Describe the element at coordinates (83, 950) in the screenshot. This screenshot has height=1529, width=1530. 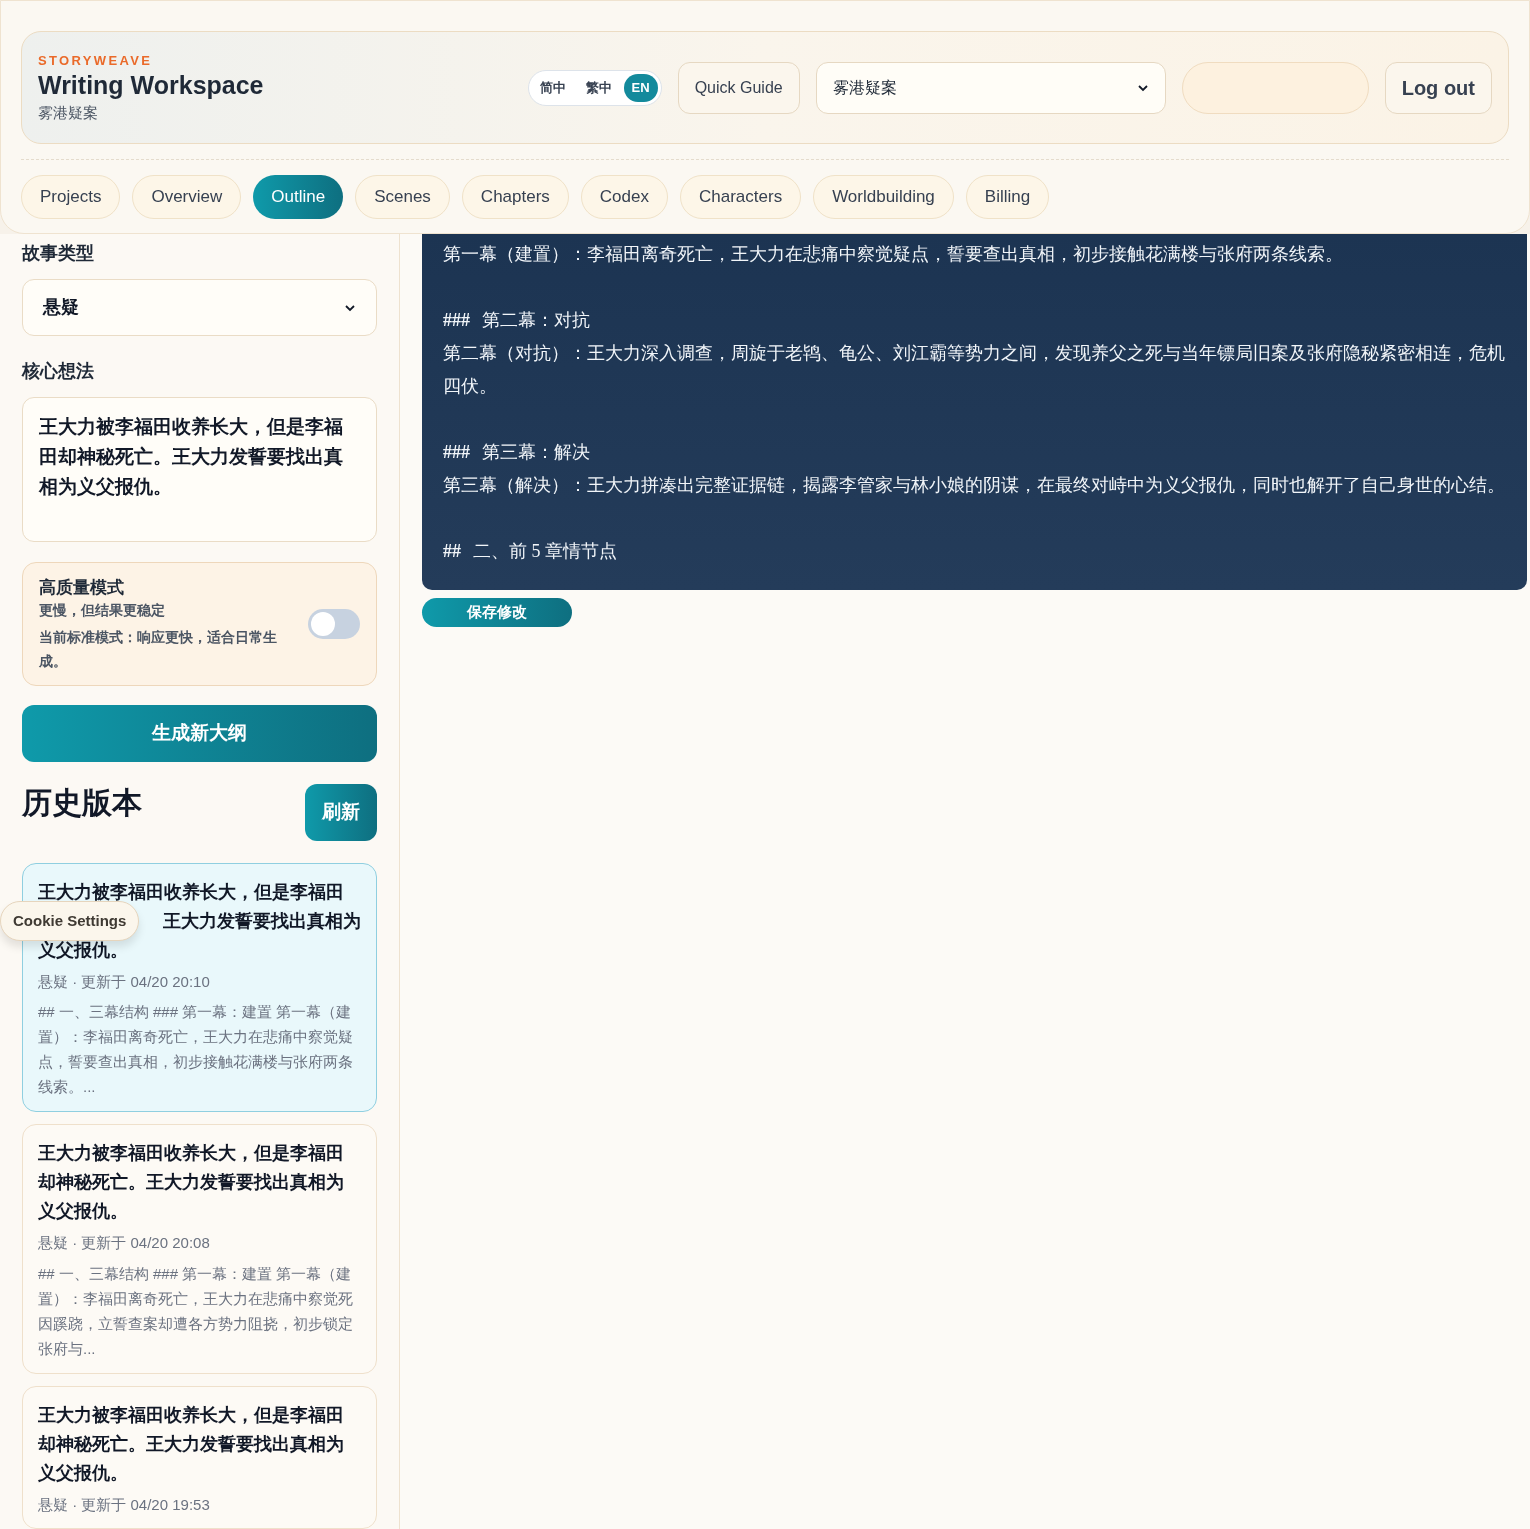
I see `history-title: 义父报仇。` at that location.